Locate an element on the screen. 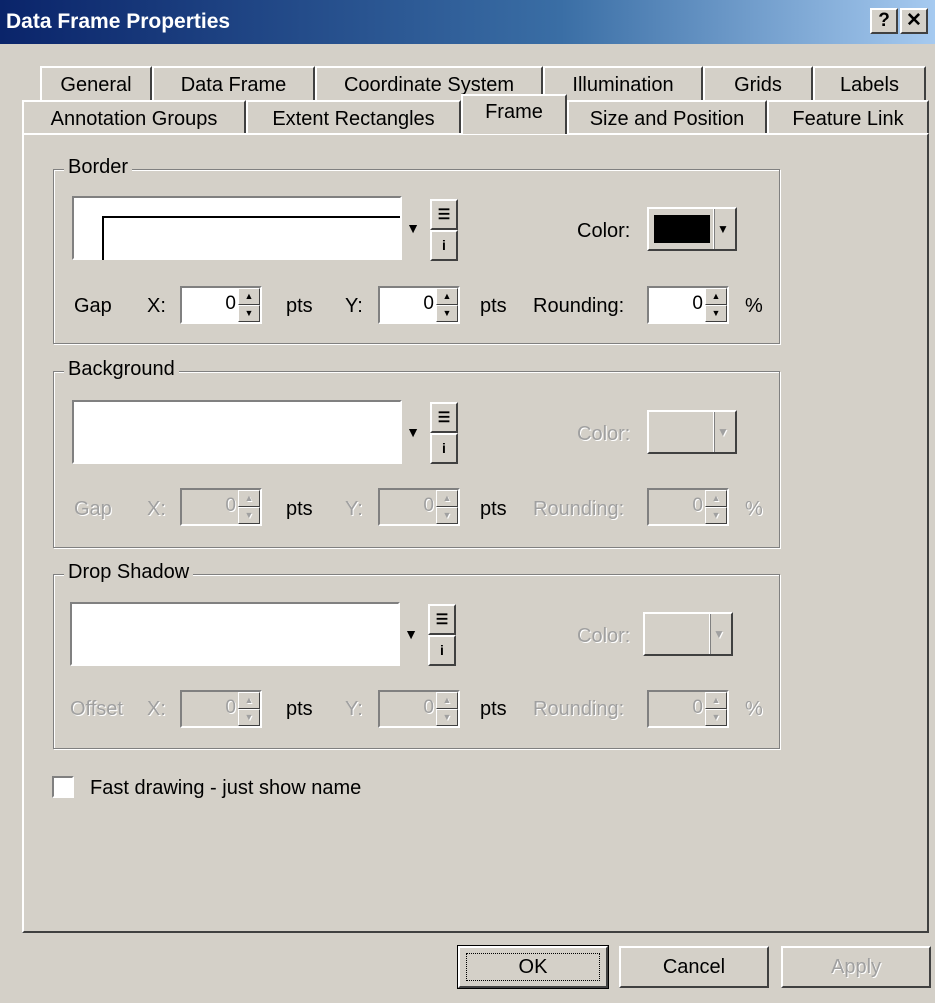 The image size is (935, 1003). background-color-button: ▼ is located at coordinates (692, 432).